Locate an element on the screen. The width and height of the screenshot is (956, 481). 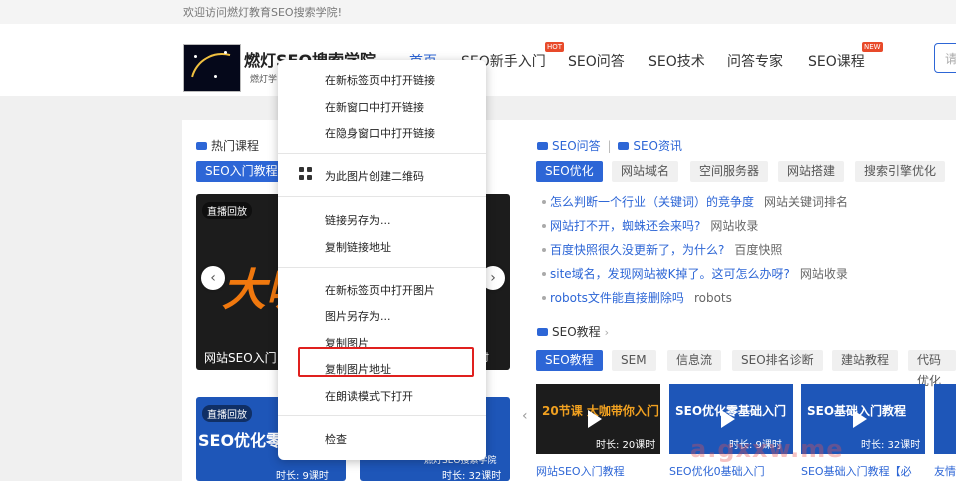
tab-site-build: 网站搭建 is located at coordinates (811, 171).